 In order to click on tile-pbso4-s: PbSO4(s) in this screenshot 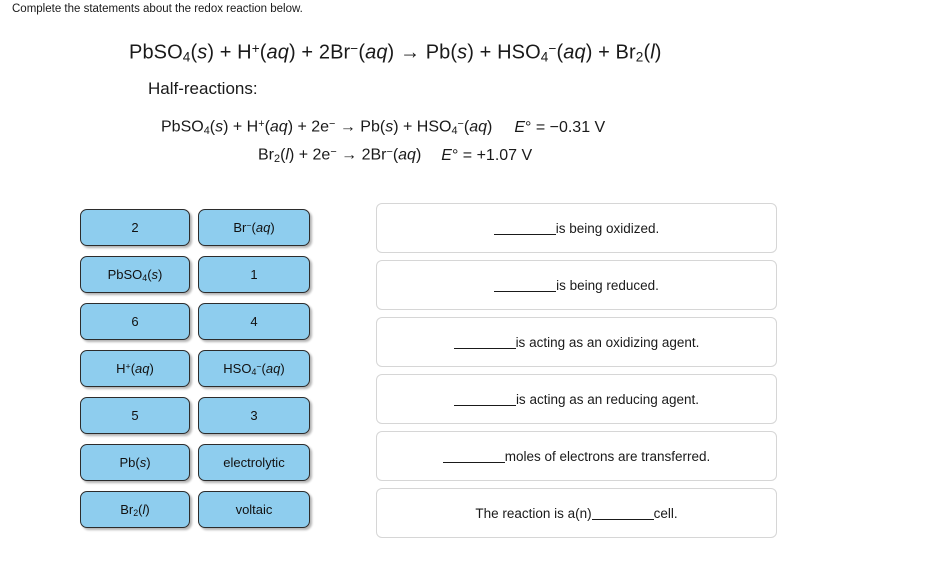, I will do `click(135, 274)`.